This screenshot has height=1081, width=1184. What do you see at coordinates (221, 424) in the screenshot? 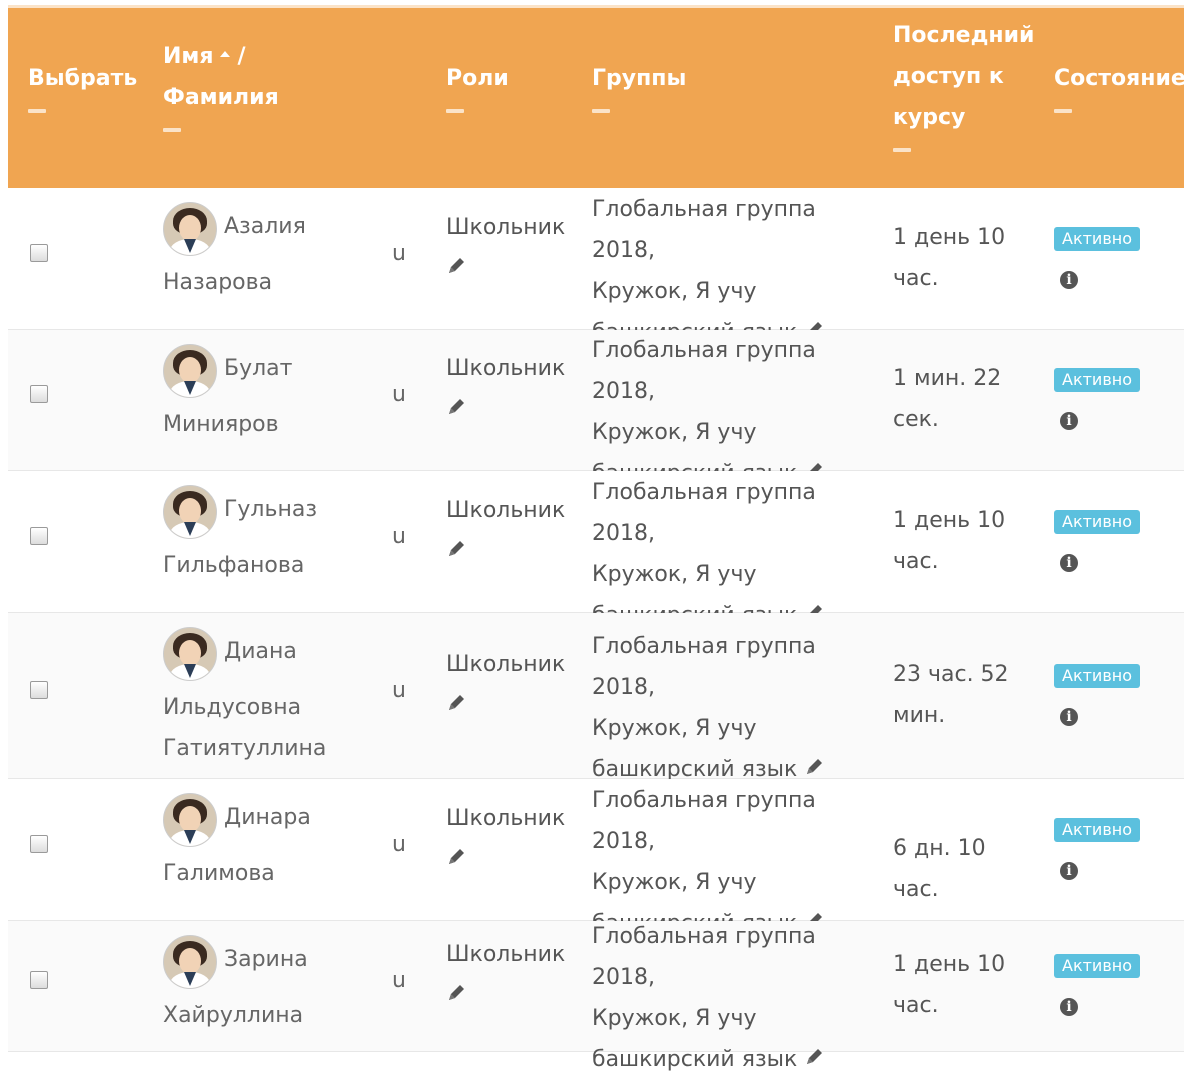
I see `user-lastname-link: Минияров` at bounding box center [221, 424].